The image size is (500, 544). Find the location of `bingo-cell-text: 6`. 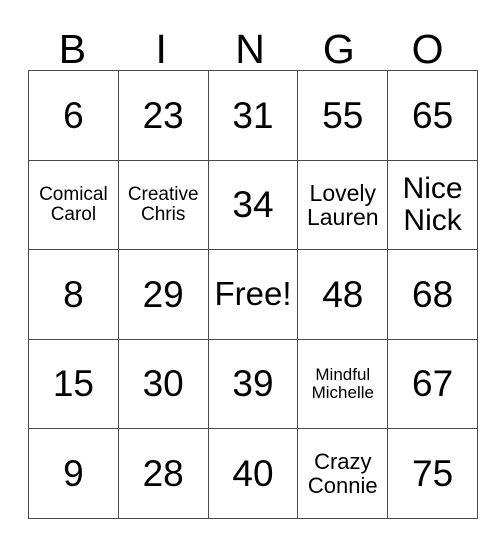

bingo-cell-text: 6 is located at coordinates (73, 115).